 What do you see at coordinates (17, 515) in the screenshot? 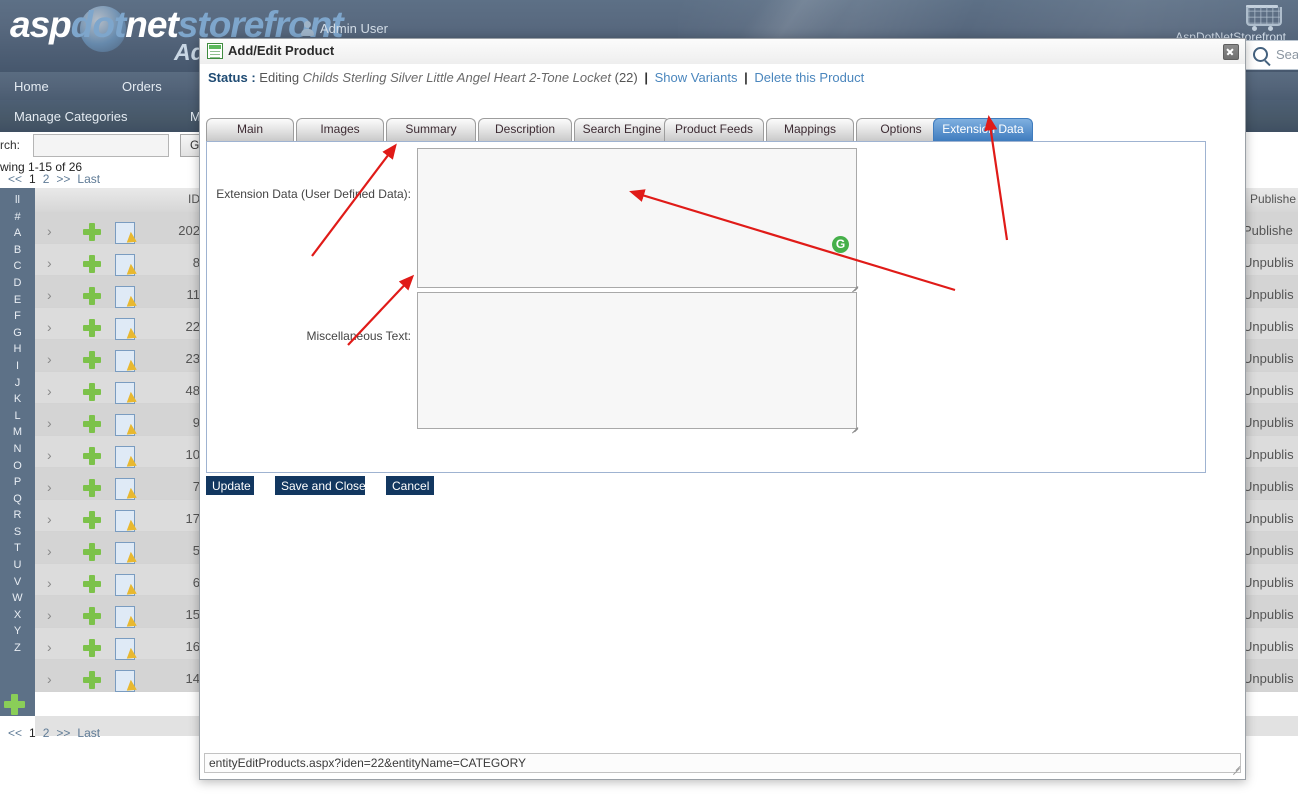
I see `alpha-filter-R: R` at bounding box center [17, 515].